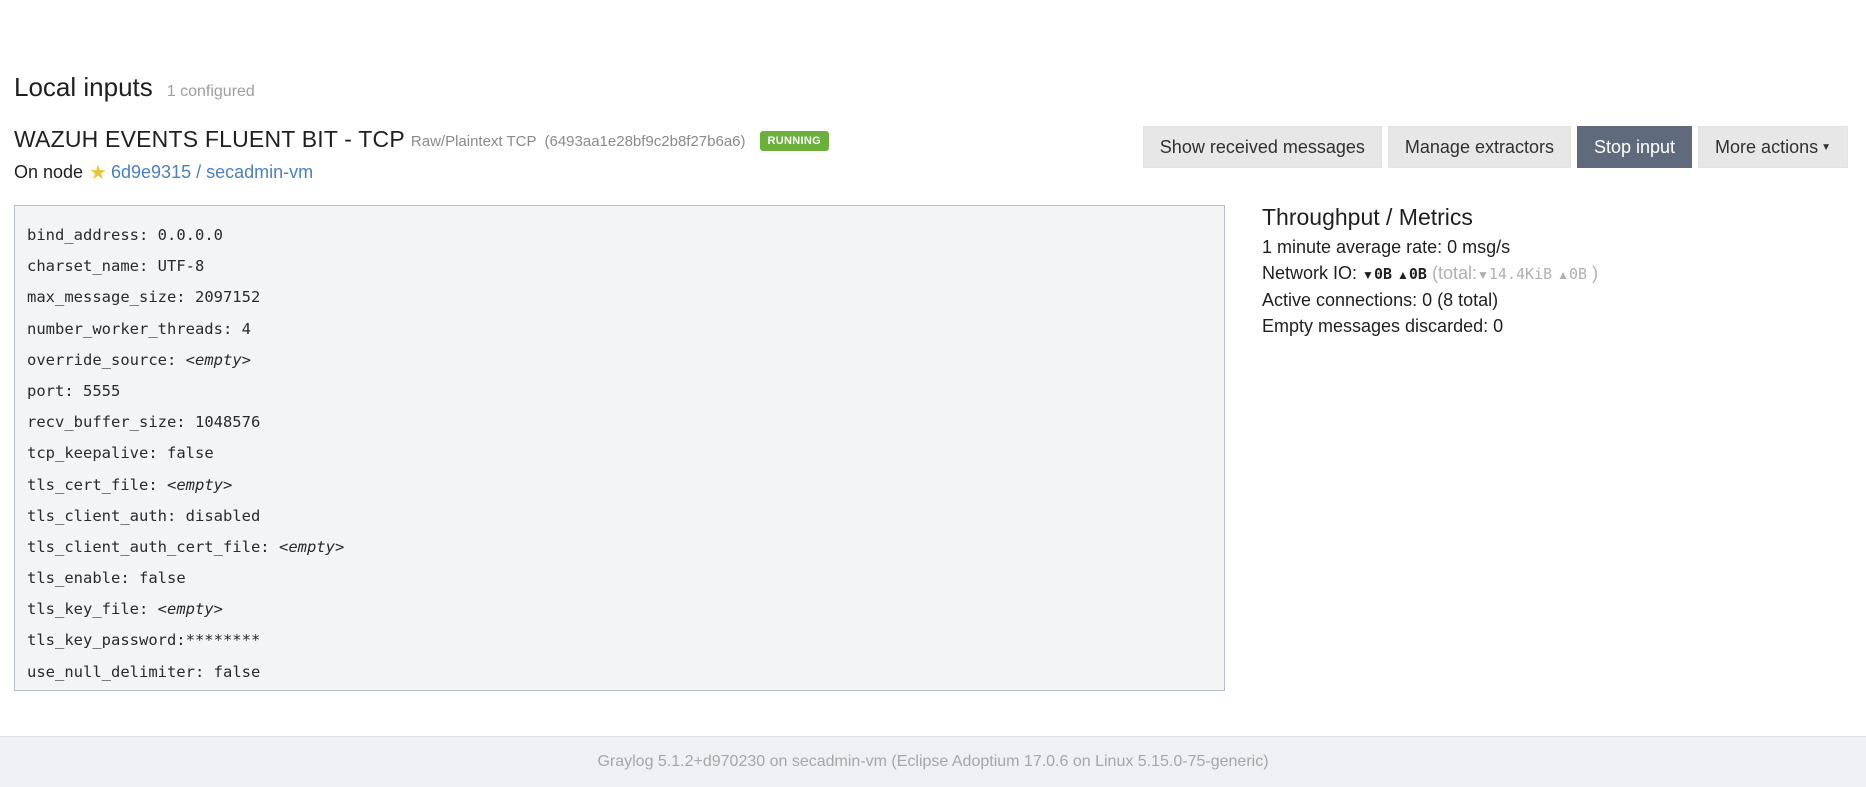 The width and height of the screenshot is (1866, 787). What do you see at coordinates (1454, 272) in the screenshot?
I see `total-open: (total:` at bounding box center [1454, 272].